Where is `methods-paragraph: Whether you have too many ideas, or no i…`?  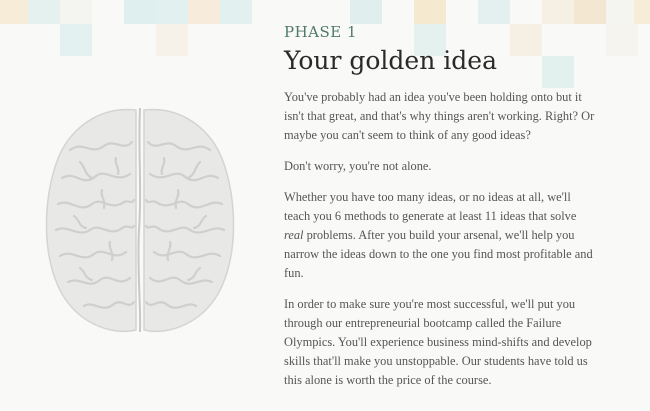
methods-paragraph: Whether you have too many ideas, or no i… is located at coordinates (441, 235).